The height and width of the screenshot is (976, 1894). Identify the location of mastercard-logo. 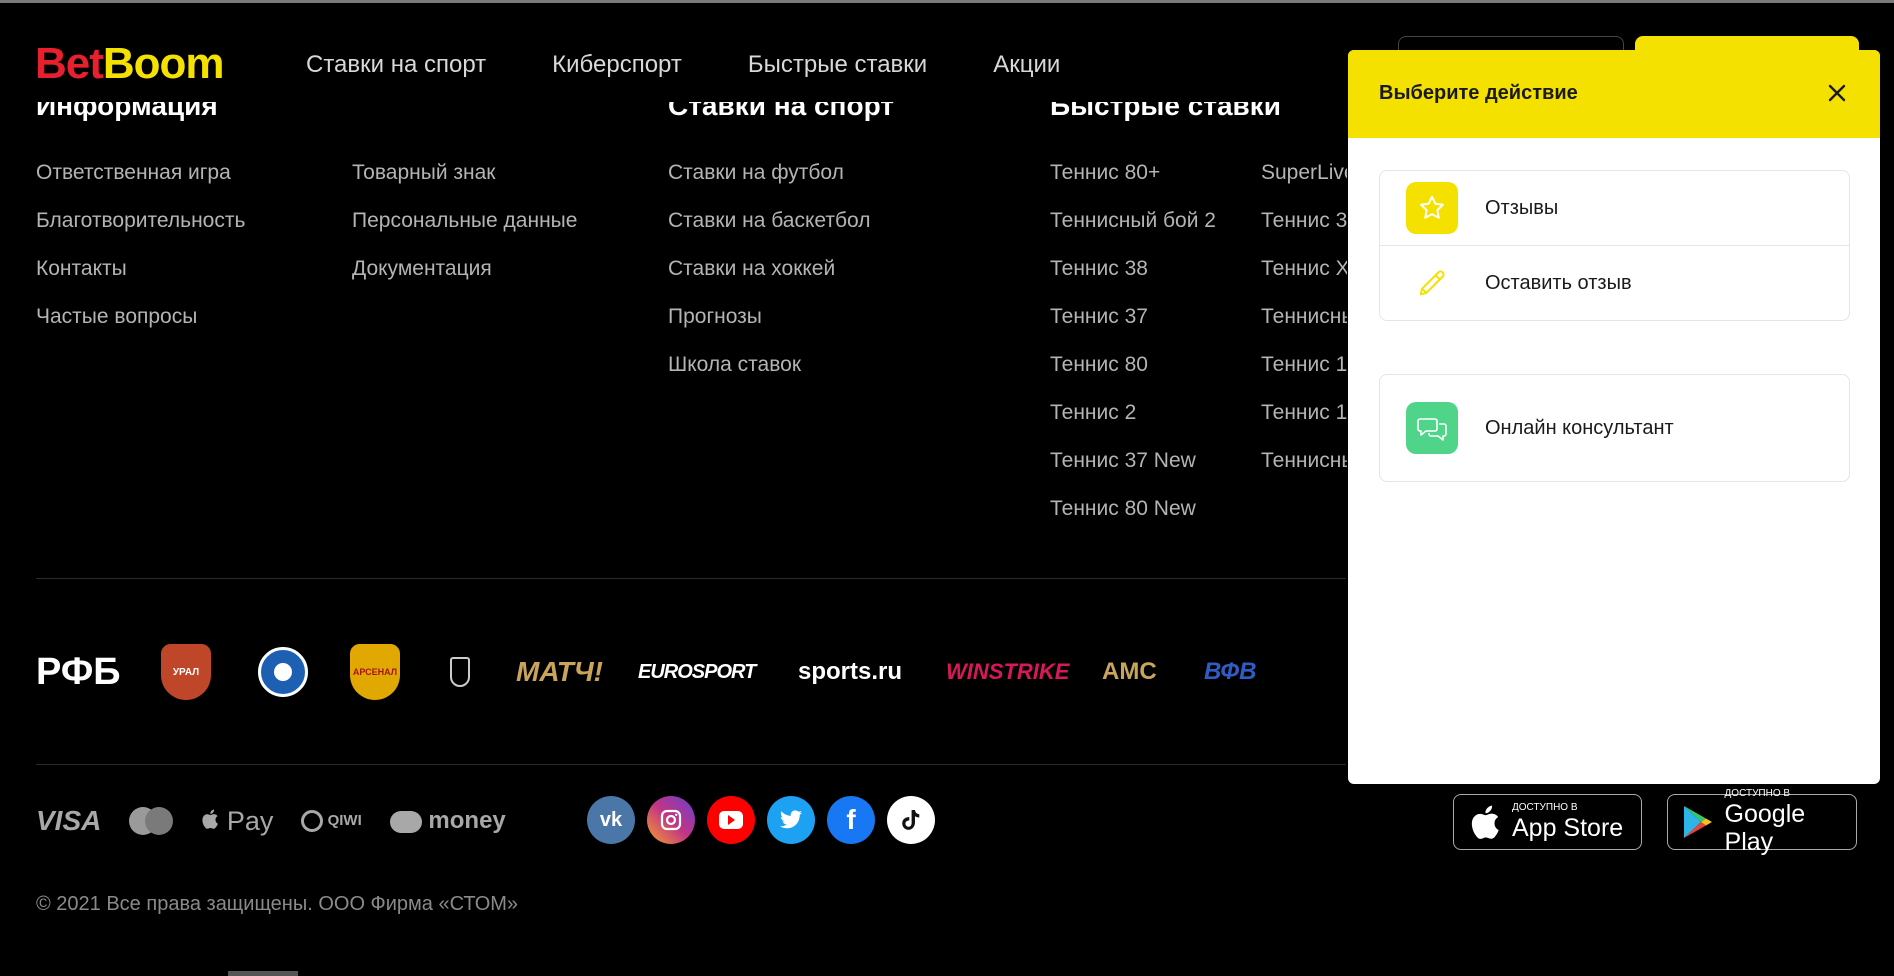
(151, 821).